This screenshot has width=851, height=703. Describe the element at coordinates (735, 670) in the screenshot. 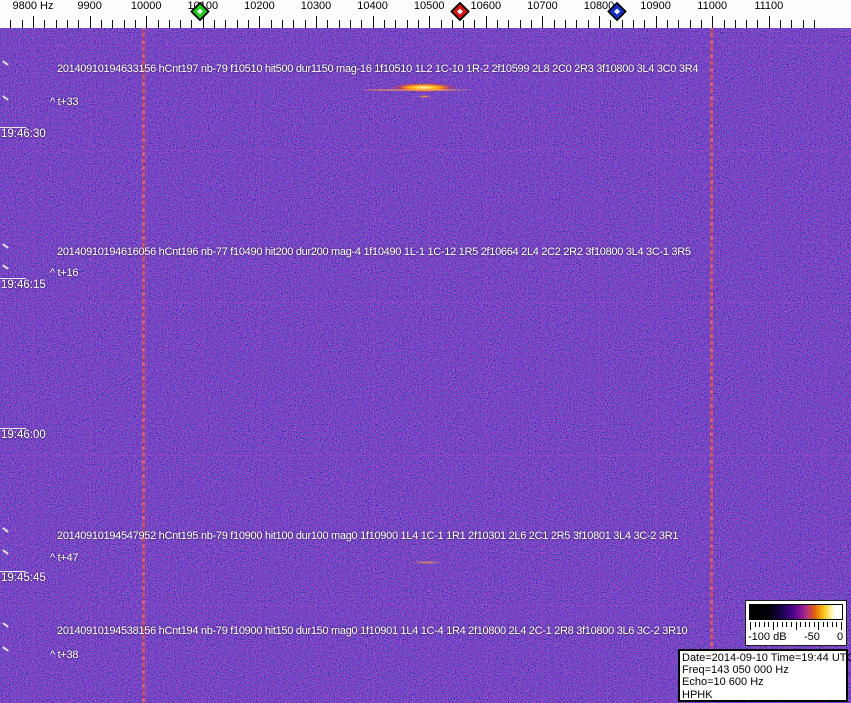

I see `info-line: Freq=143 050 000 Hz` at that location.